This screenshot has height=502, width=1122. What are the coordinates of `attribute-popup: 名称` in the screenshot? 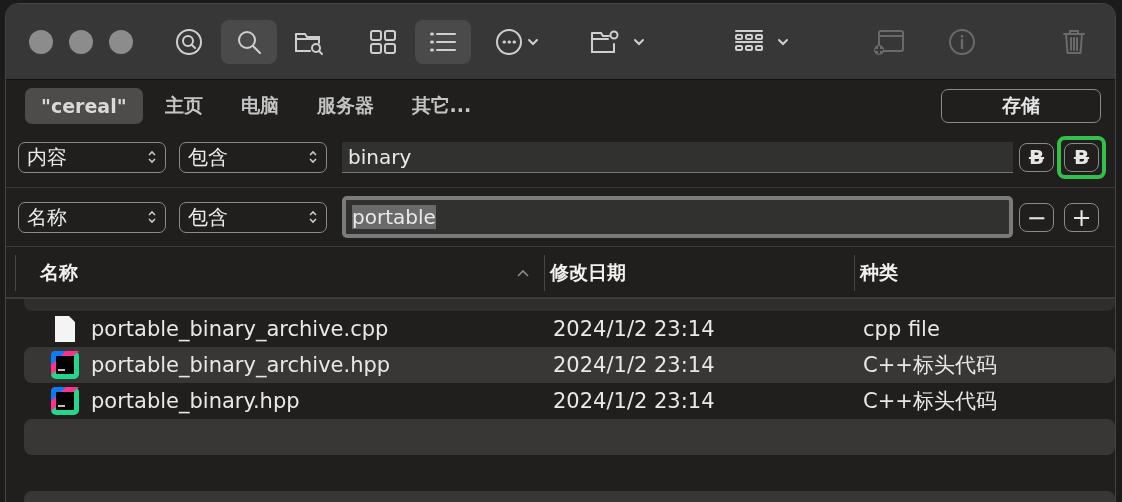 It's located at (92, 217).